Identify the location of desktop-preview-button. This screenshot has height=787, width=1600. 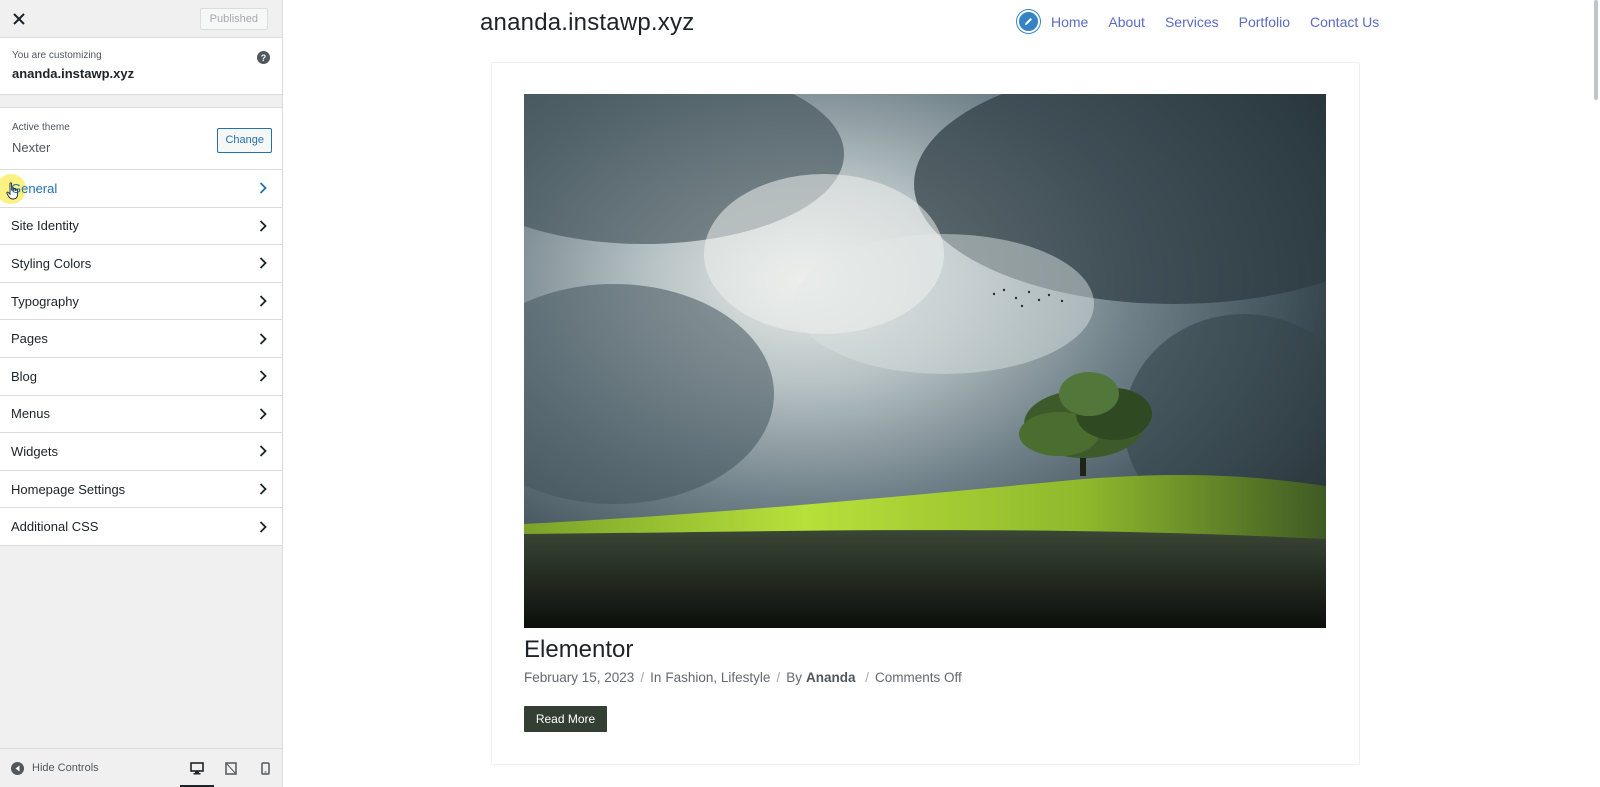
(197, 768).